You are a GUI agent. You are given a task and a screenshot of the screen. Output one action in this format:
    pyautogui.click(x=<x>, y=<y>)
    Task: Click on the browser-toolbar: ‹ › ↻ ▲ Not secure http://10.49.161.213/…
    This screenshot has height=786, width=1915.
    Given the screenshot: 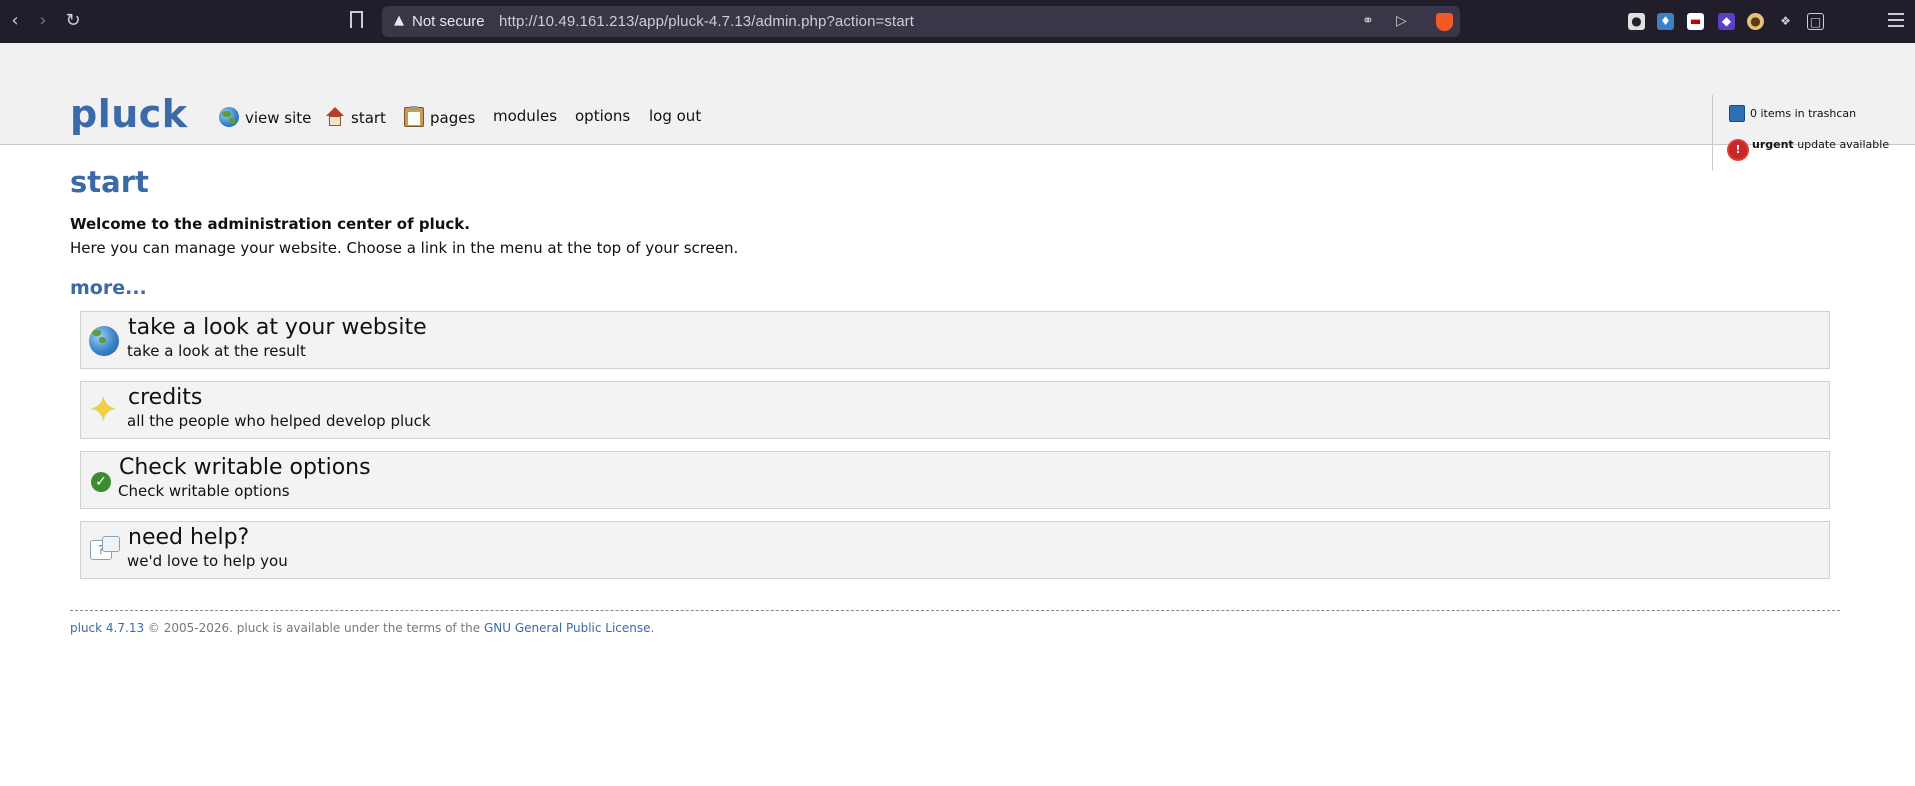 What is the action you would take?
    pyautogui.click(x=957, y=21)
    